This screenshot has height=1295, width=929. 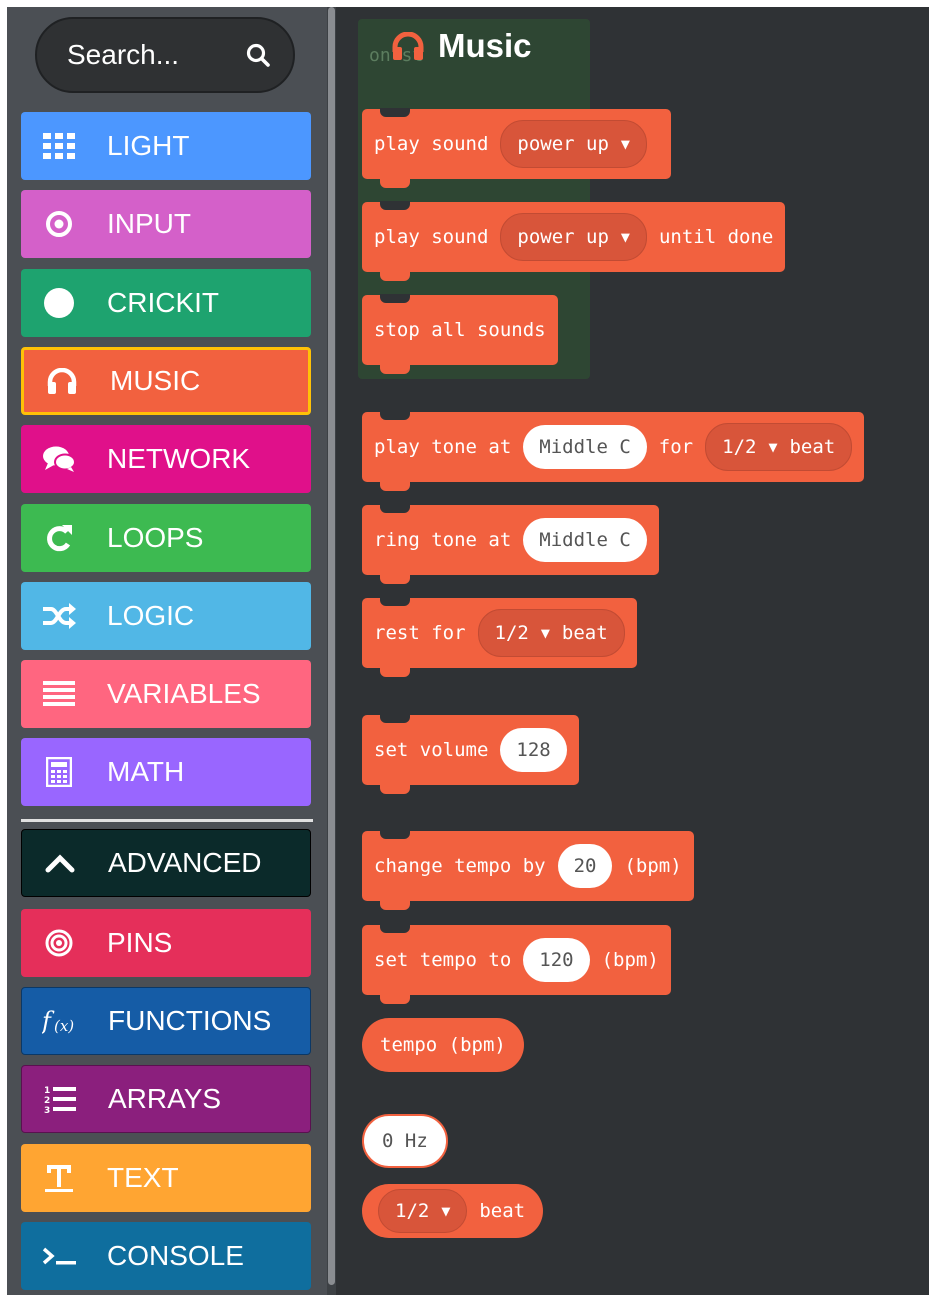 I want to click on block-tempo-reporter: tempo (bpm), so click(x=443, y=1045).